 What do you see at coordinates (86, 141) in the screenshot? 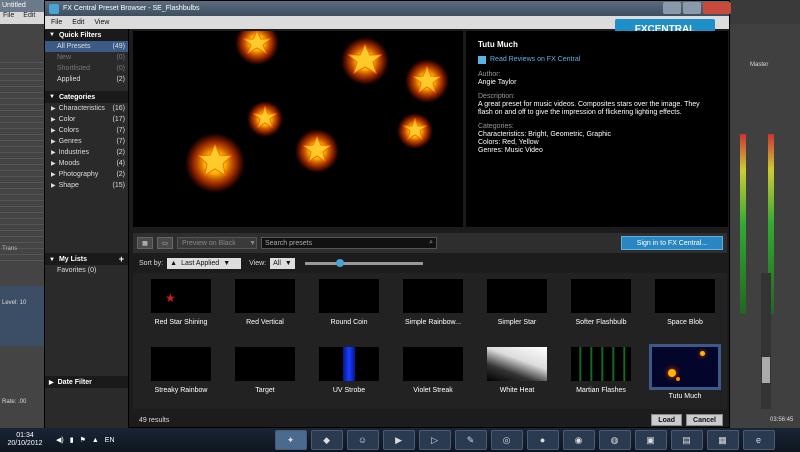
I see `category-genres: ▶ Genres (7)` at bounding box center [86, 141].